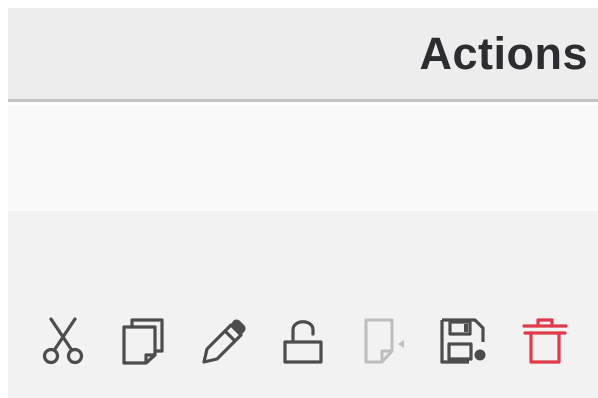 This screenshot has height=398, width=598. I want to click on actions-column-header: Actions, so click(503, 53).